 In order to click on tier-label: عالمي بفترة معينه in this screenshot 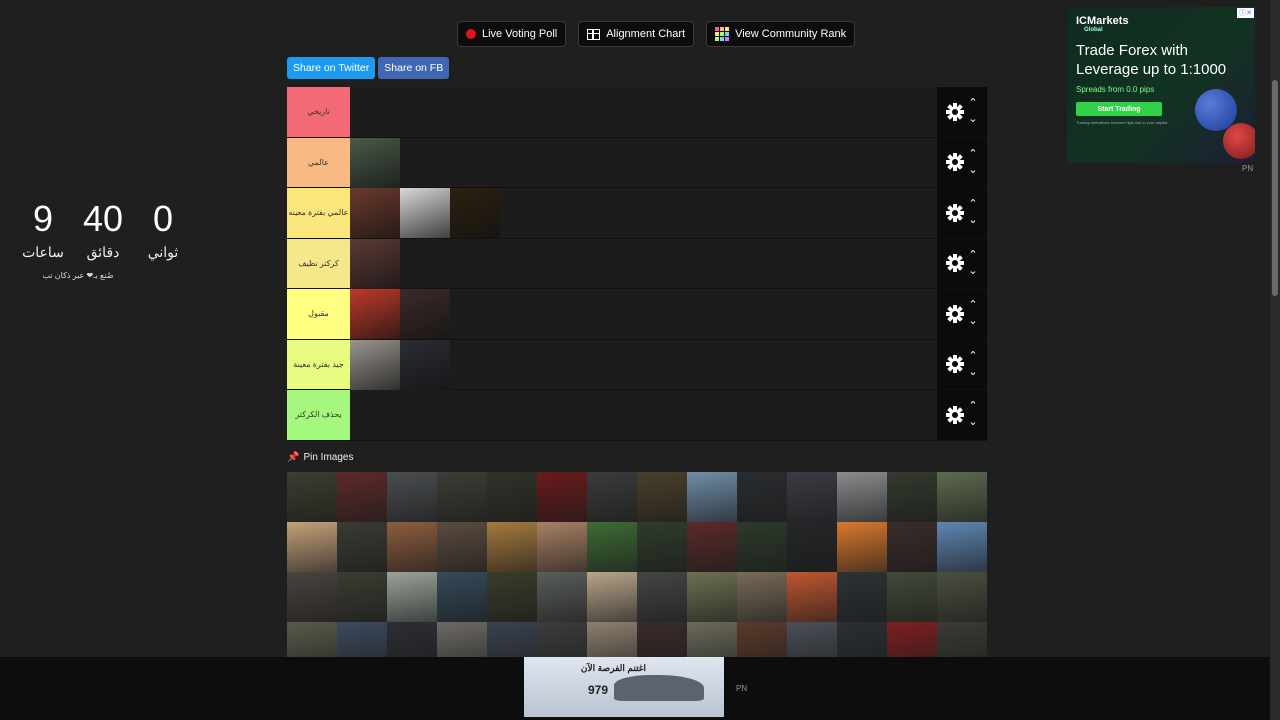, I will do `click(318, 213)`.